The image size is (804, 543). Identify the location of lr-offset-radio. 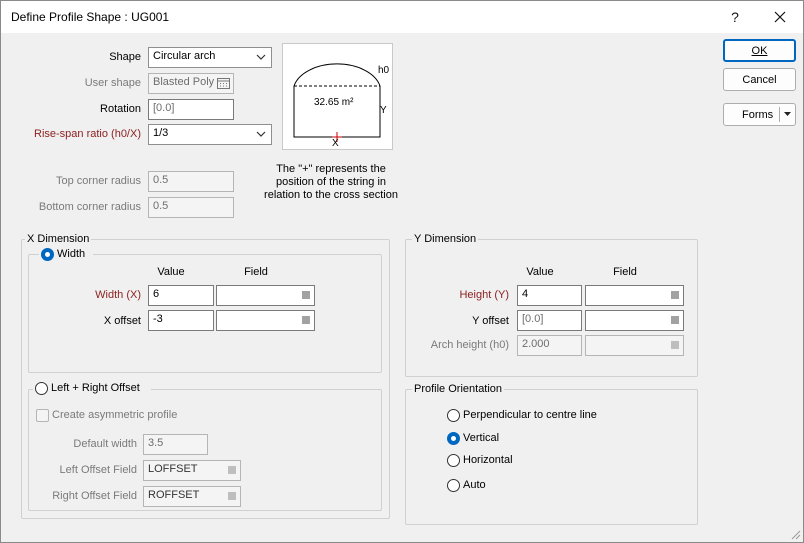
(41, 388).